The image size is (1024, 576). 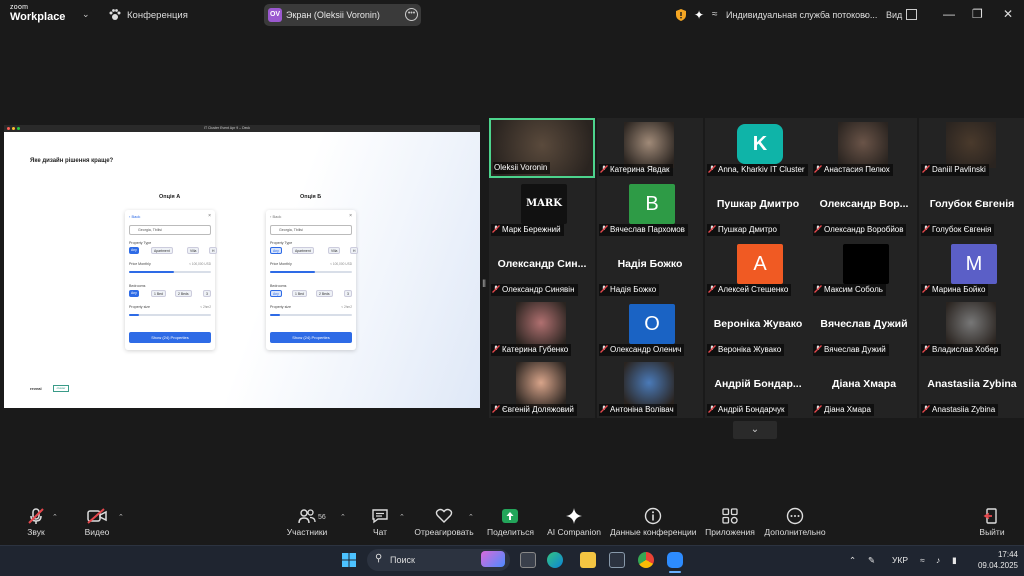 I want to click on participant-tile: Oleksii Voronin, so click(x=542, y=148).